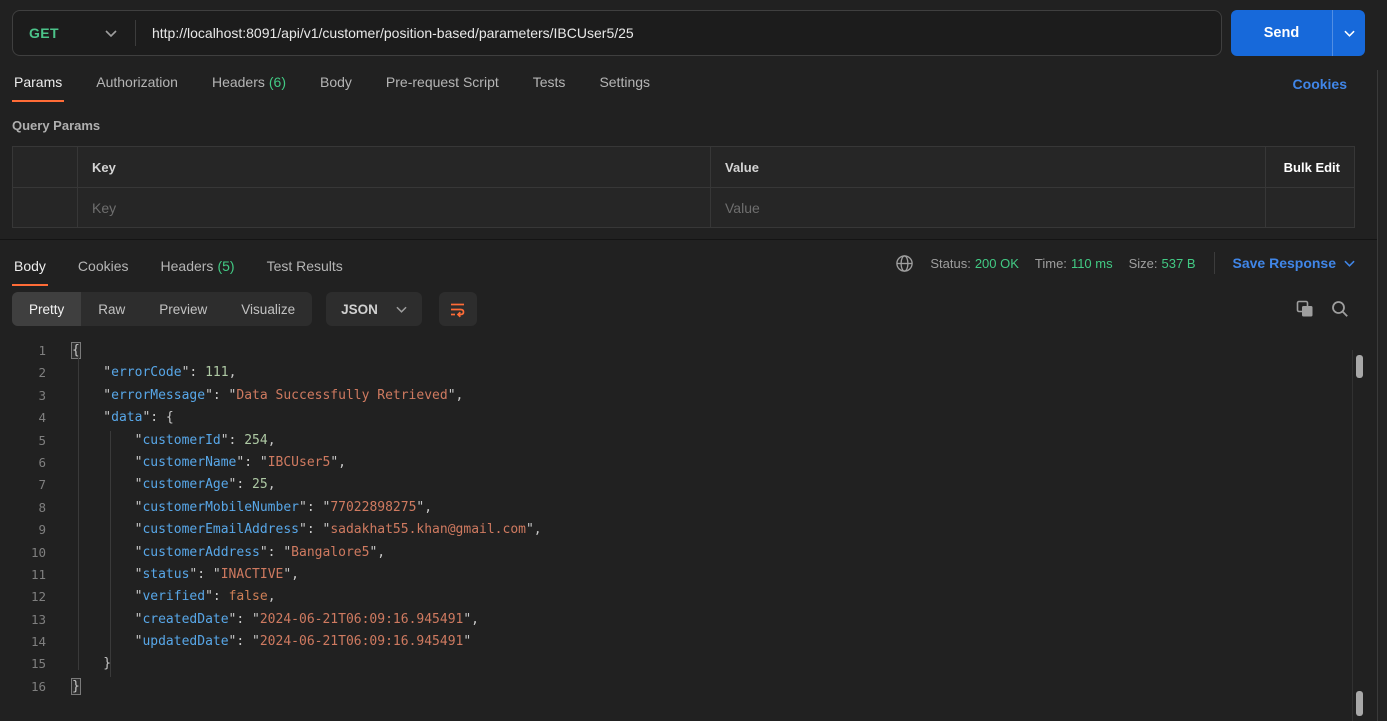 Image resolution: width=1387 pixels, height=721 pixels. I want to click on format-dropdown: JSON, so click(374, 309).